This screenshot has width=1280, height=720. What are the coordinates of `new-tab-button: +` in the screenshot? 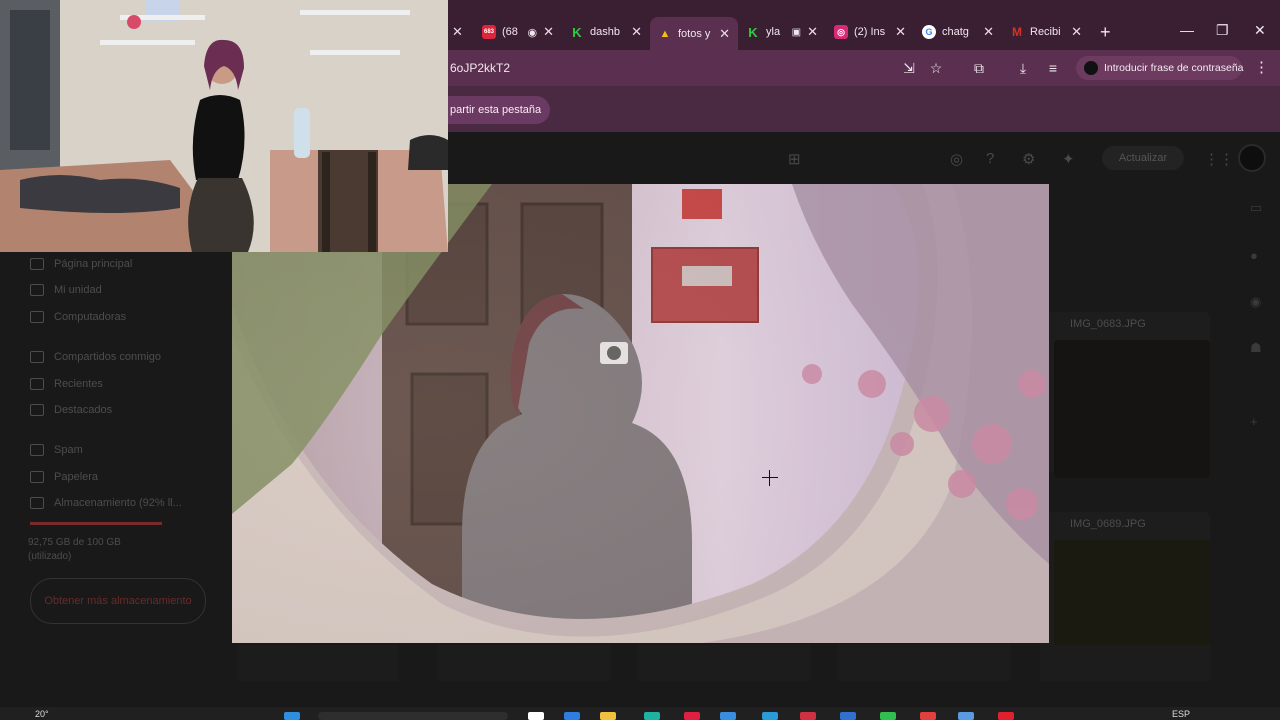 It's located at (1105, 32).